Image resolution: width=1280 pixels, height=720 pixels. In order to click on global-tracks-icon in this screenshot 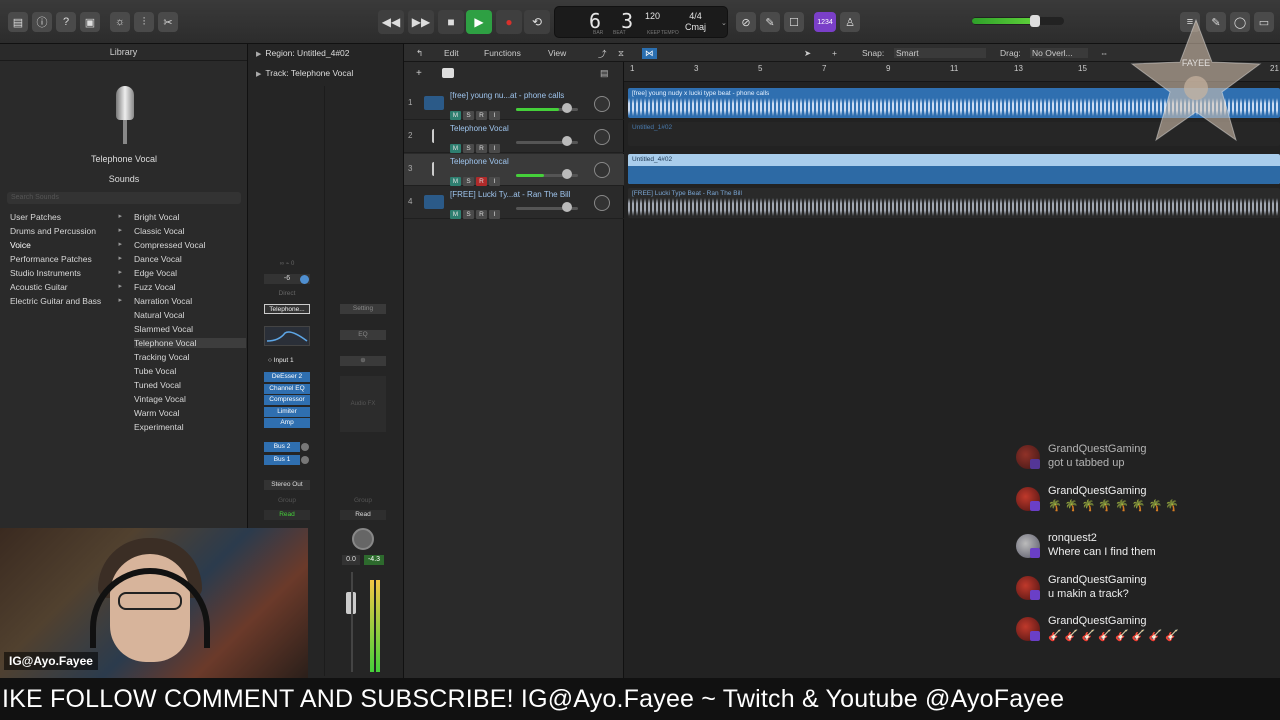, I will do `click(448, 73)`.